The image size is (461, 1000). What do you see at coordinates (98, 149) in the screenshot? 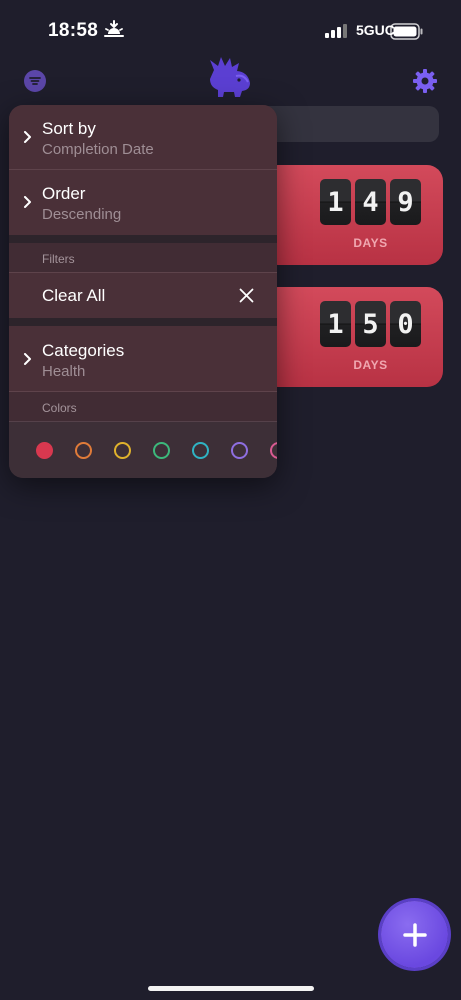
I see `sort-by-value: Completion Date` at bounding box center [98, 149].